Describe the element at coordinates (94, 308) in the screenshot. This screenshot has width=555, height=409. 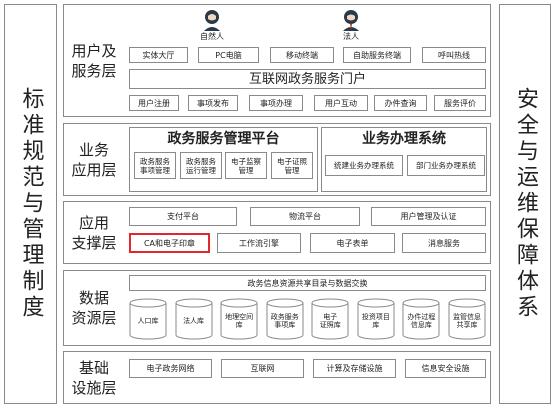
I see `data-resource-layer-name: 数据 资源层` at that location.